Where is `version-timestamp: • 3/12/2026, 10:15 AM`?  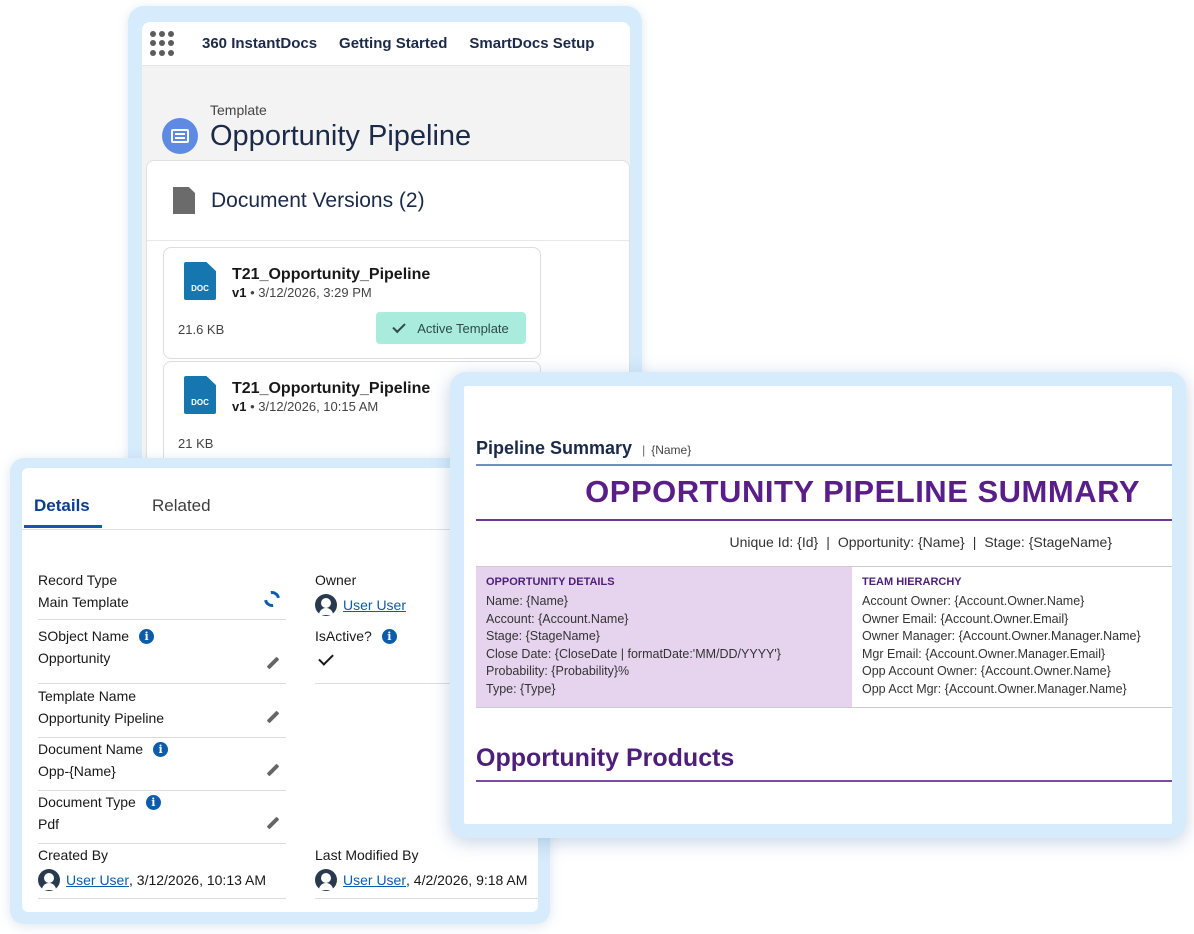
version-timestamp: • 3/12/2026, 10:15 AM is located at coordinates (312, 406).